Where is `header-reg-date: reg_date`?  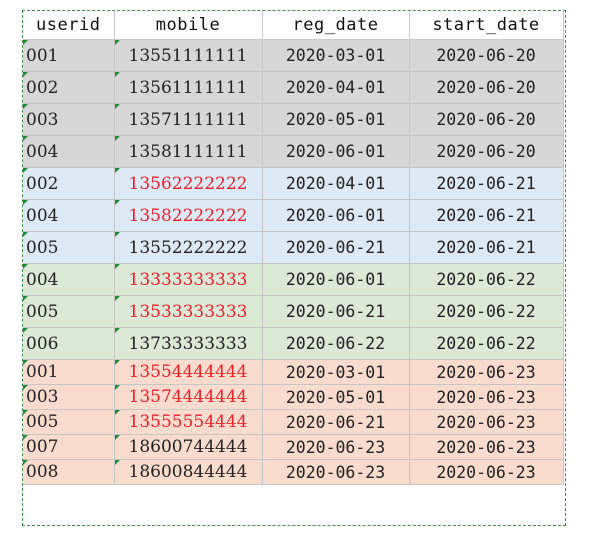
header-reg-date: reg_date is located at coordinates (336, 25).